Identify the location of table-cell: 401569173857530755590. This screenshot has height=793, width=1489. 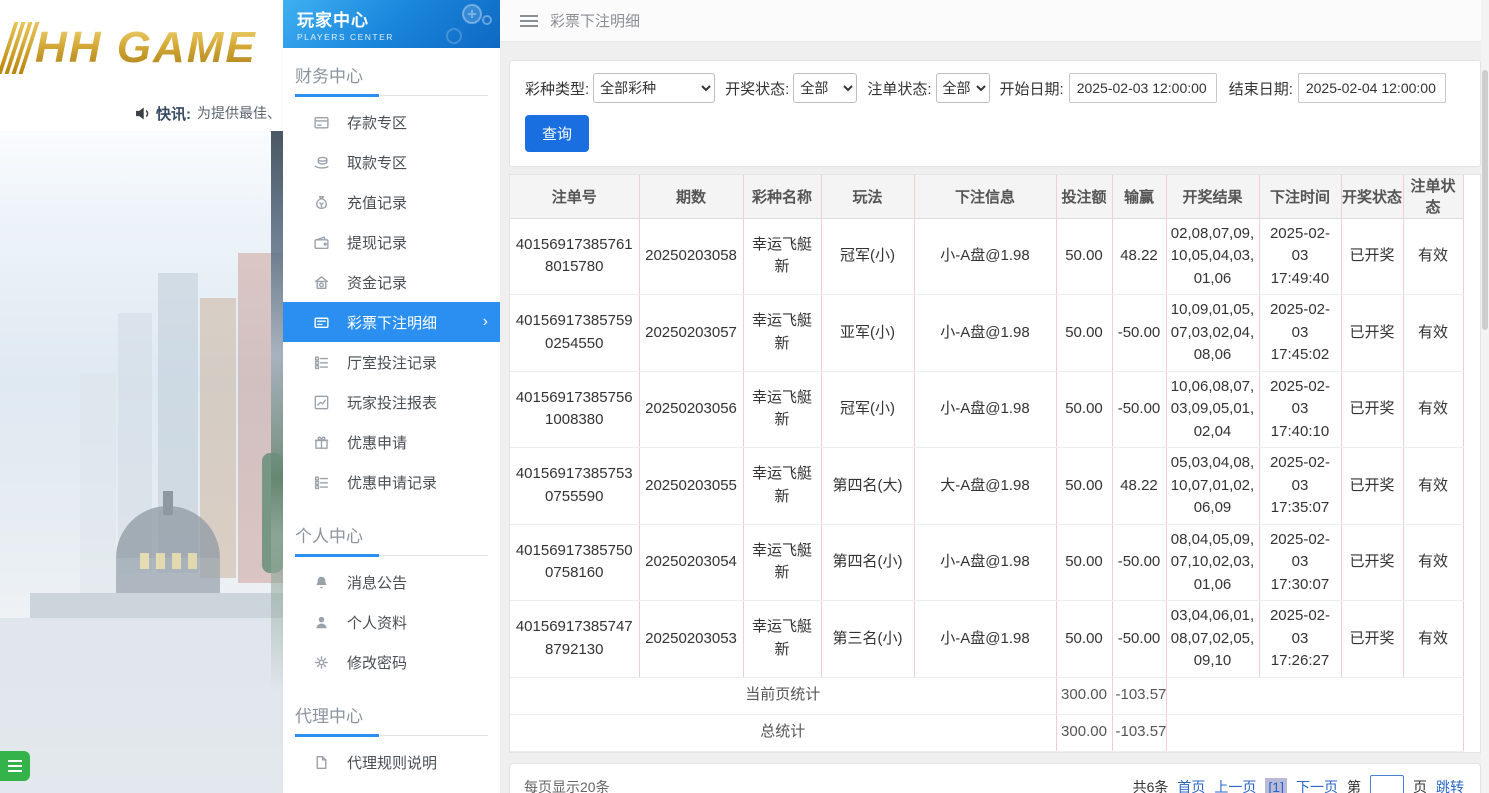
(575, 486).